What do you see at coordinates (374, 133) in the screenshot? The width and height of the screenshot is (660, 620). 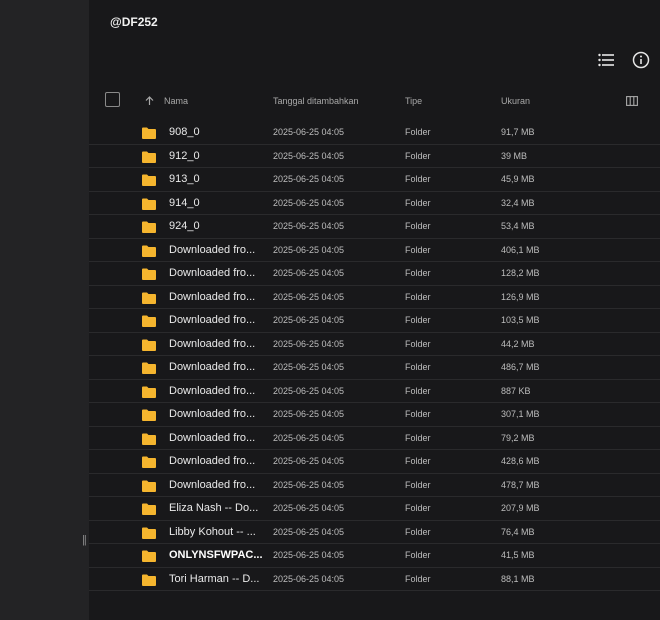 I see `table-row: 908_0 2025-06-25 04:05 Folder 91,7 MB` at bounding box center [374, 133].